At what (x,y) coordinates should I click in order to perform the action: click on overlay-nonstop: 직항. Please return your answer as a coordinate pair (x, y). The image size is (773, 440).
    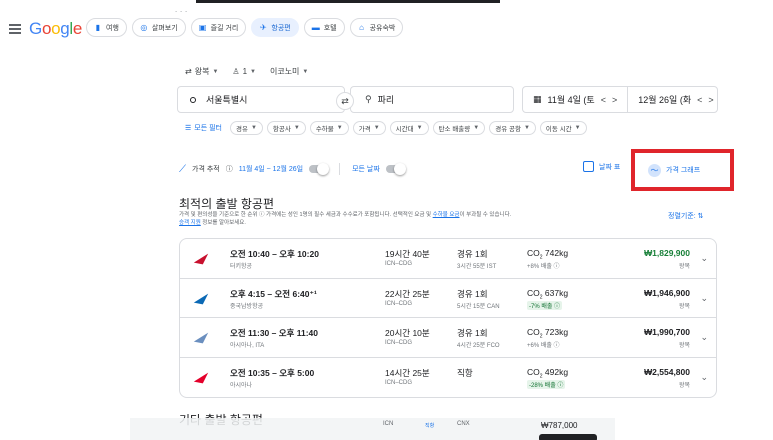
    Looking at the image, I should click on (430, 426).